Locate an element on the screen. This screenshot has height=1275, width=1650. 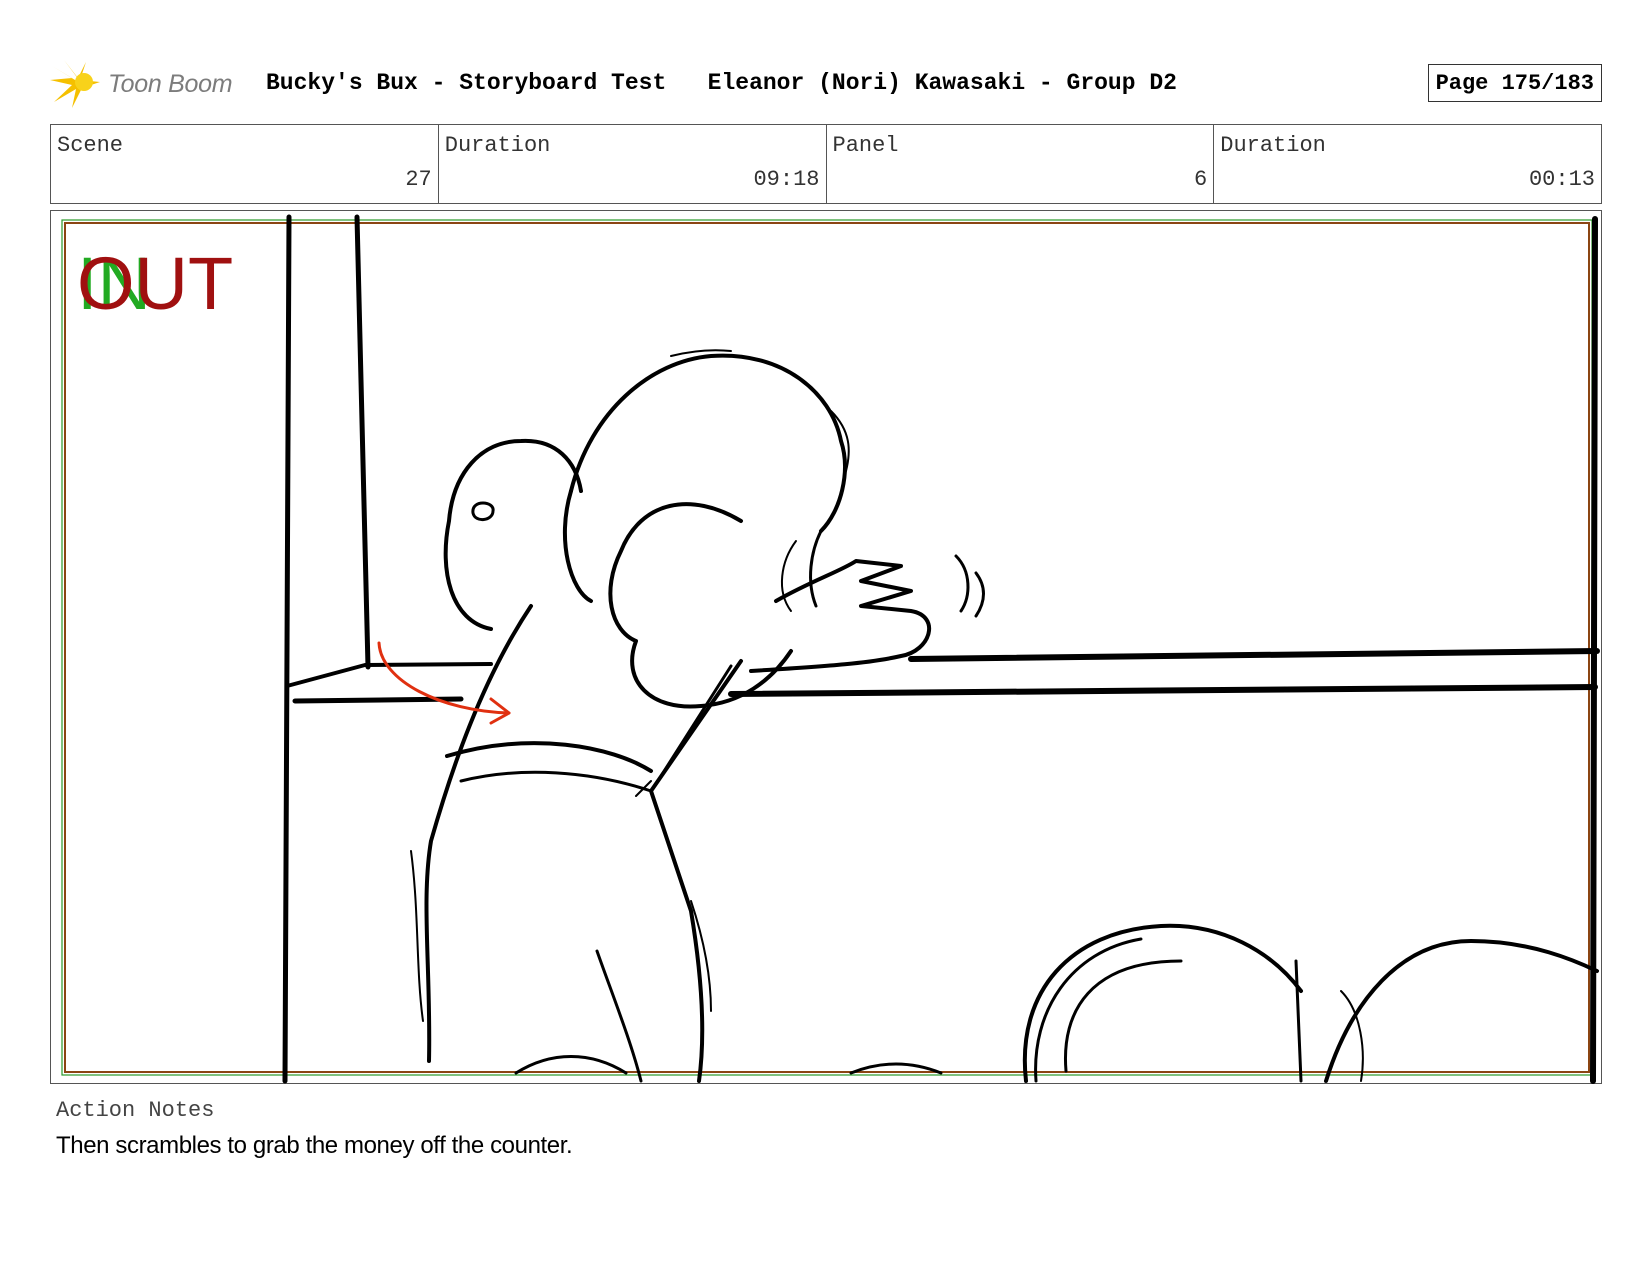
scene-label: Scene is located at coordinates (90, 145).